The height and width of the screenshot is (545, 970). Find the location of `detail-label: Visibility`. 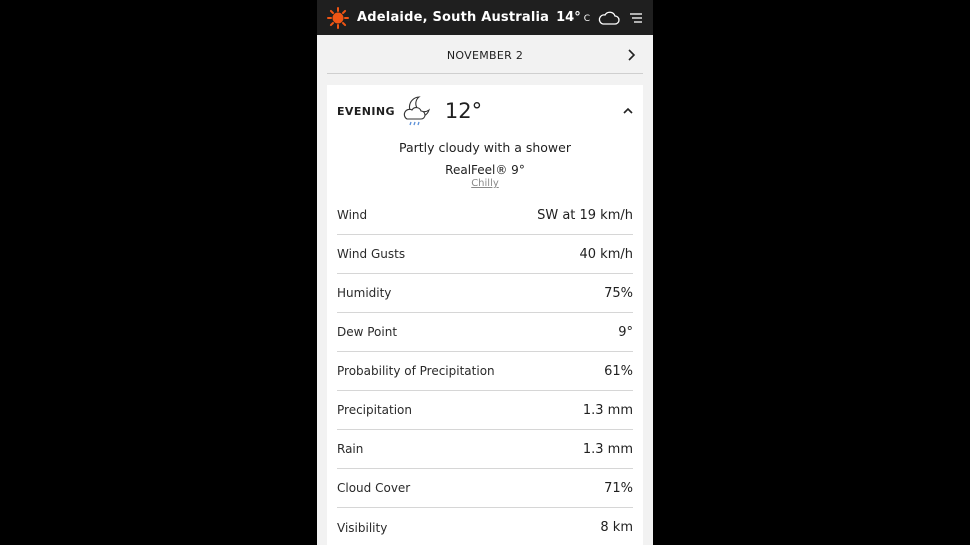

detail-label: Visibility is located at coordinates (362, 527).